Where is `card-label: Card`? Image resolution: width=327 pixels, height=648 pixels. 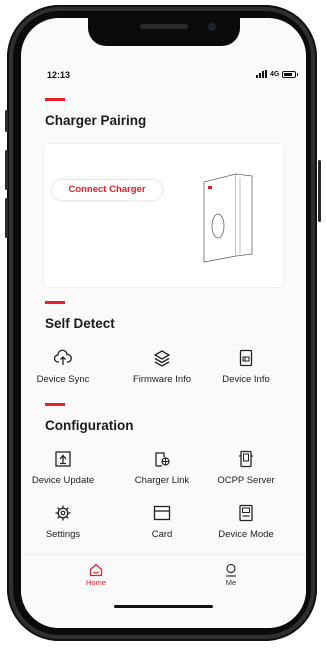 card-label: Card is located at coordinates (162, 534).